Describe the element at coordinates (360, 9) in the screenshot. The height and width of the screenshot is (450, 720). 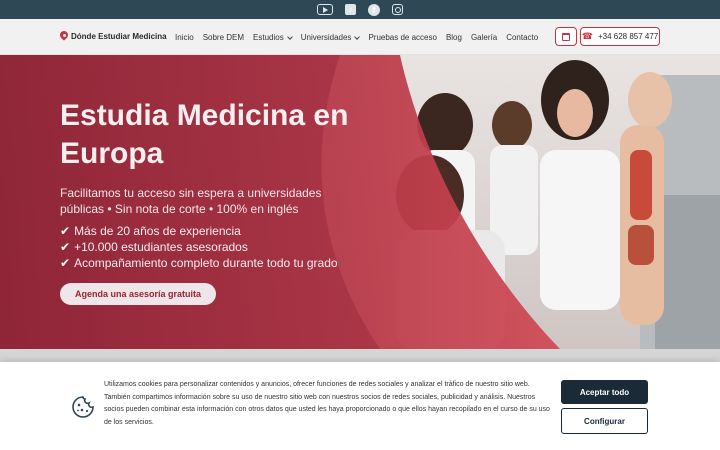
I see `social-bar: ♪ f` at that location.